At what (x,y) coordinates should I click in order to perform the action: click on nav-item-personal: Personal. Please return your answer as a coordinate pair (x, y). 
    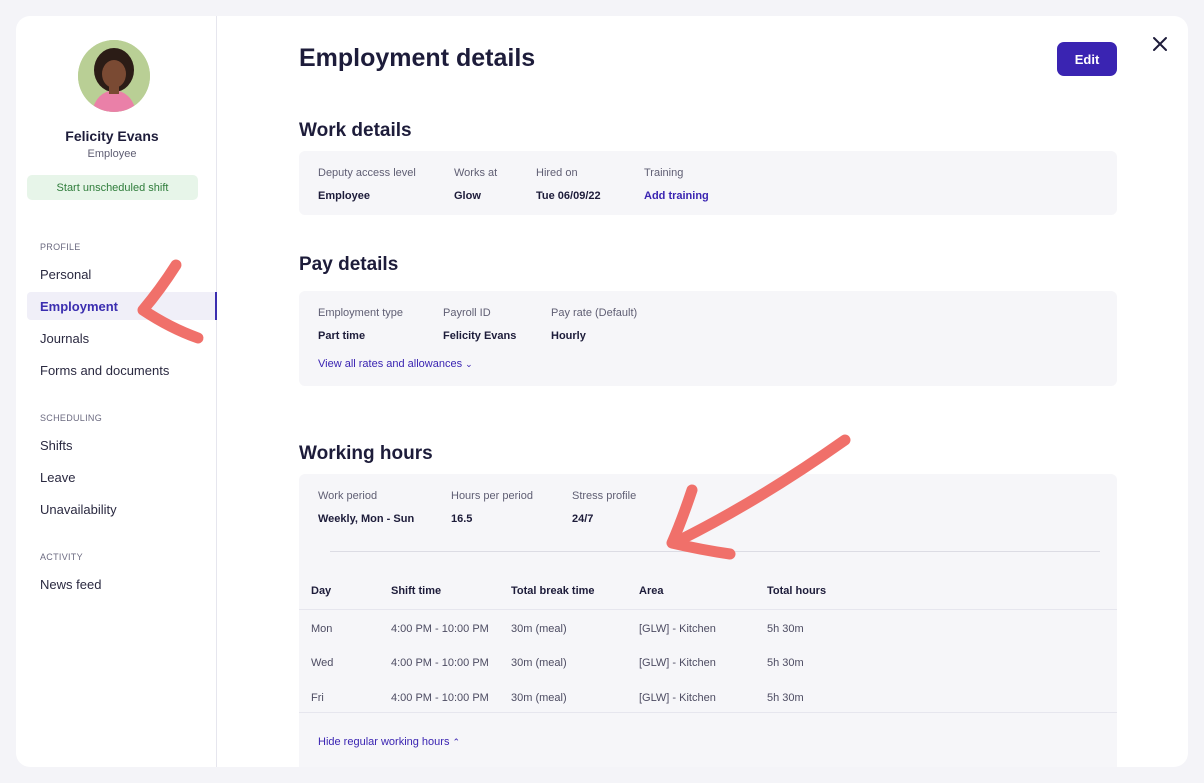
    Looking at the image, I should click on (122, 274).